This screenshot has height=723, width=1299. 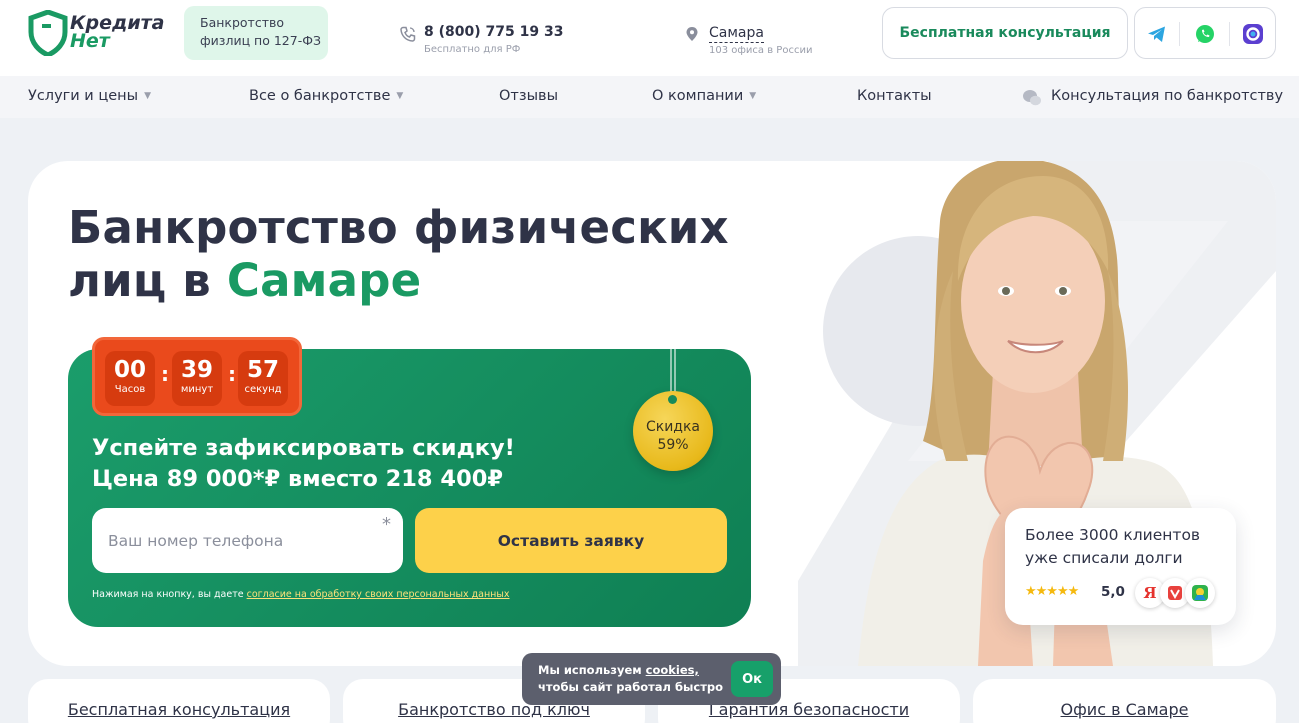 I want to click on tagline-badge: Банкротство физлиц по 127-ФЗ, so click(x=256, y=33).